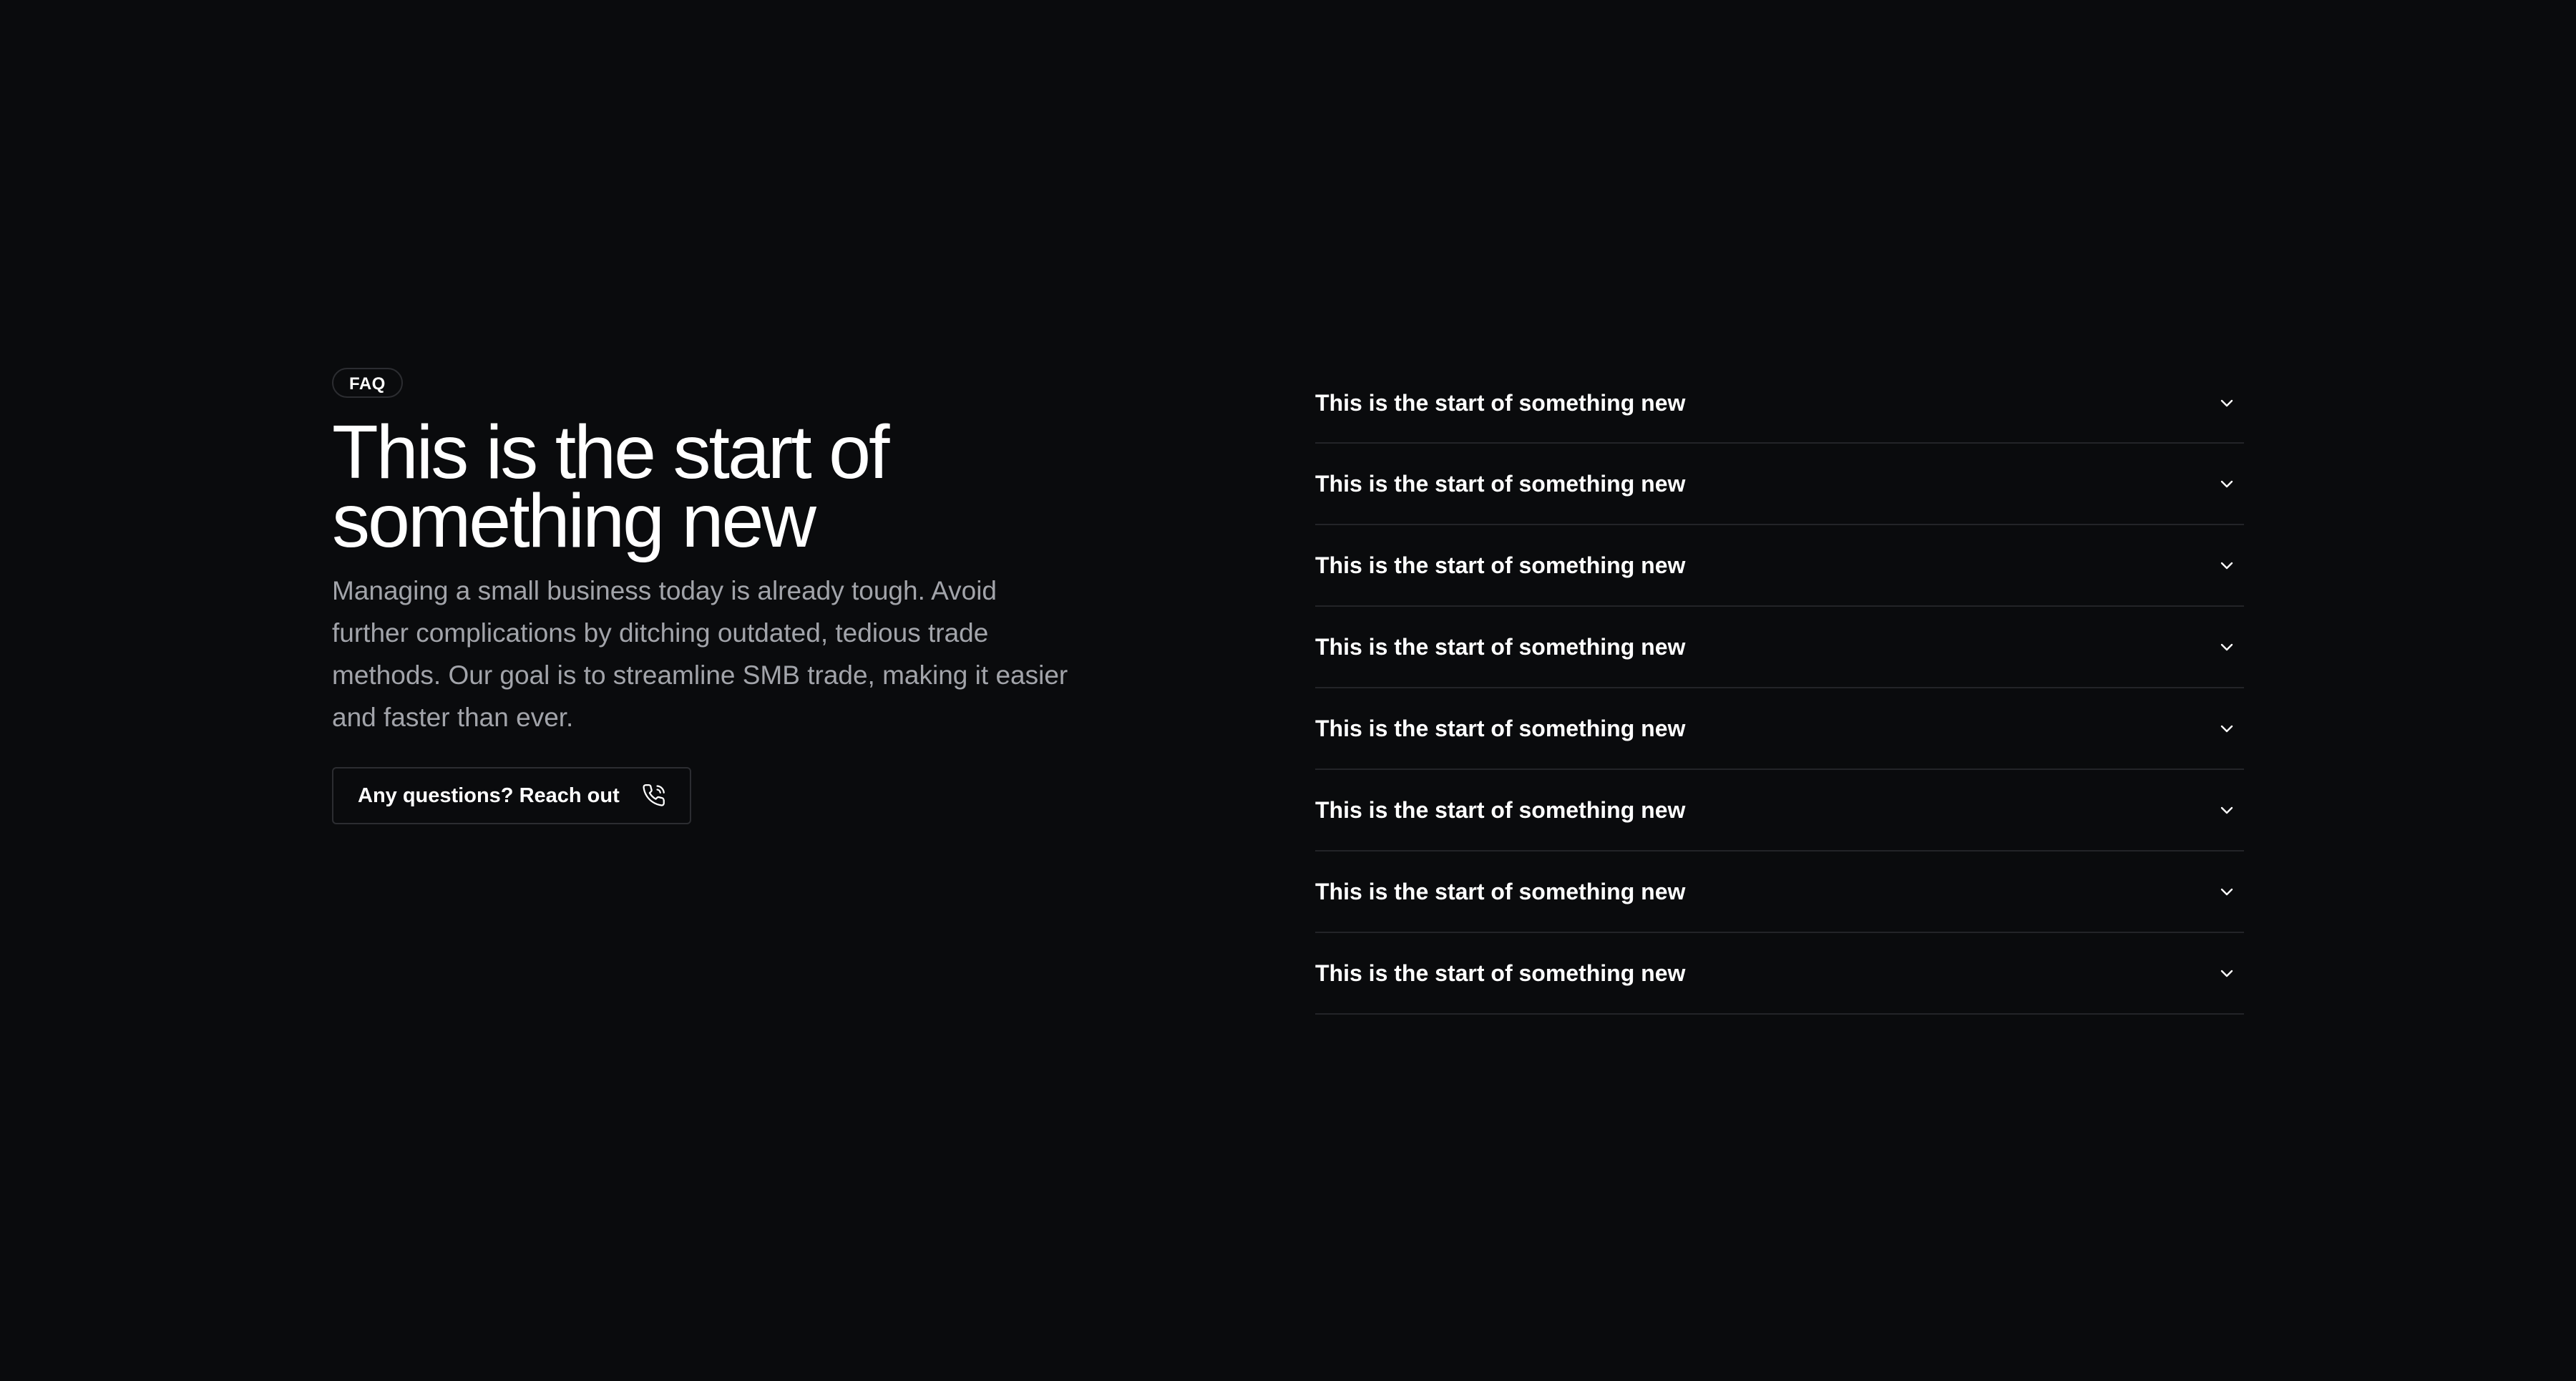 This screenshot has height=1381, width=2576. Describe the element at coordinates (611, 486) in the screenshot. I see `page-title: This is the start of something new` at that location.